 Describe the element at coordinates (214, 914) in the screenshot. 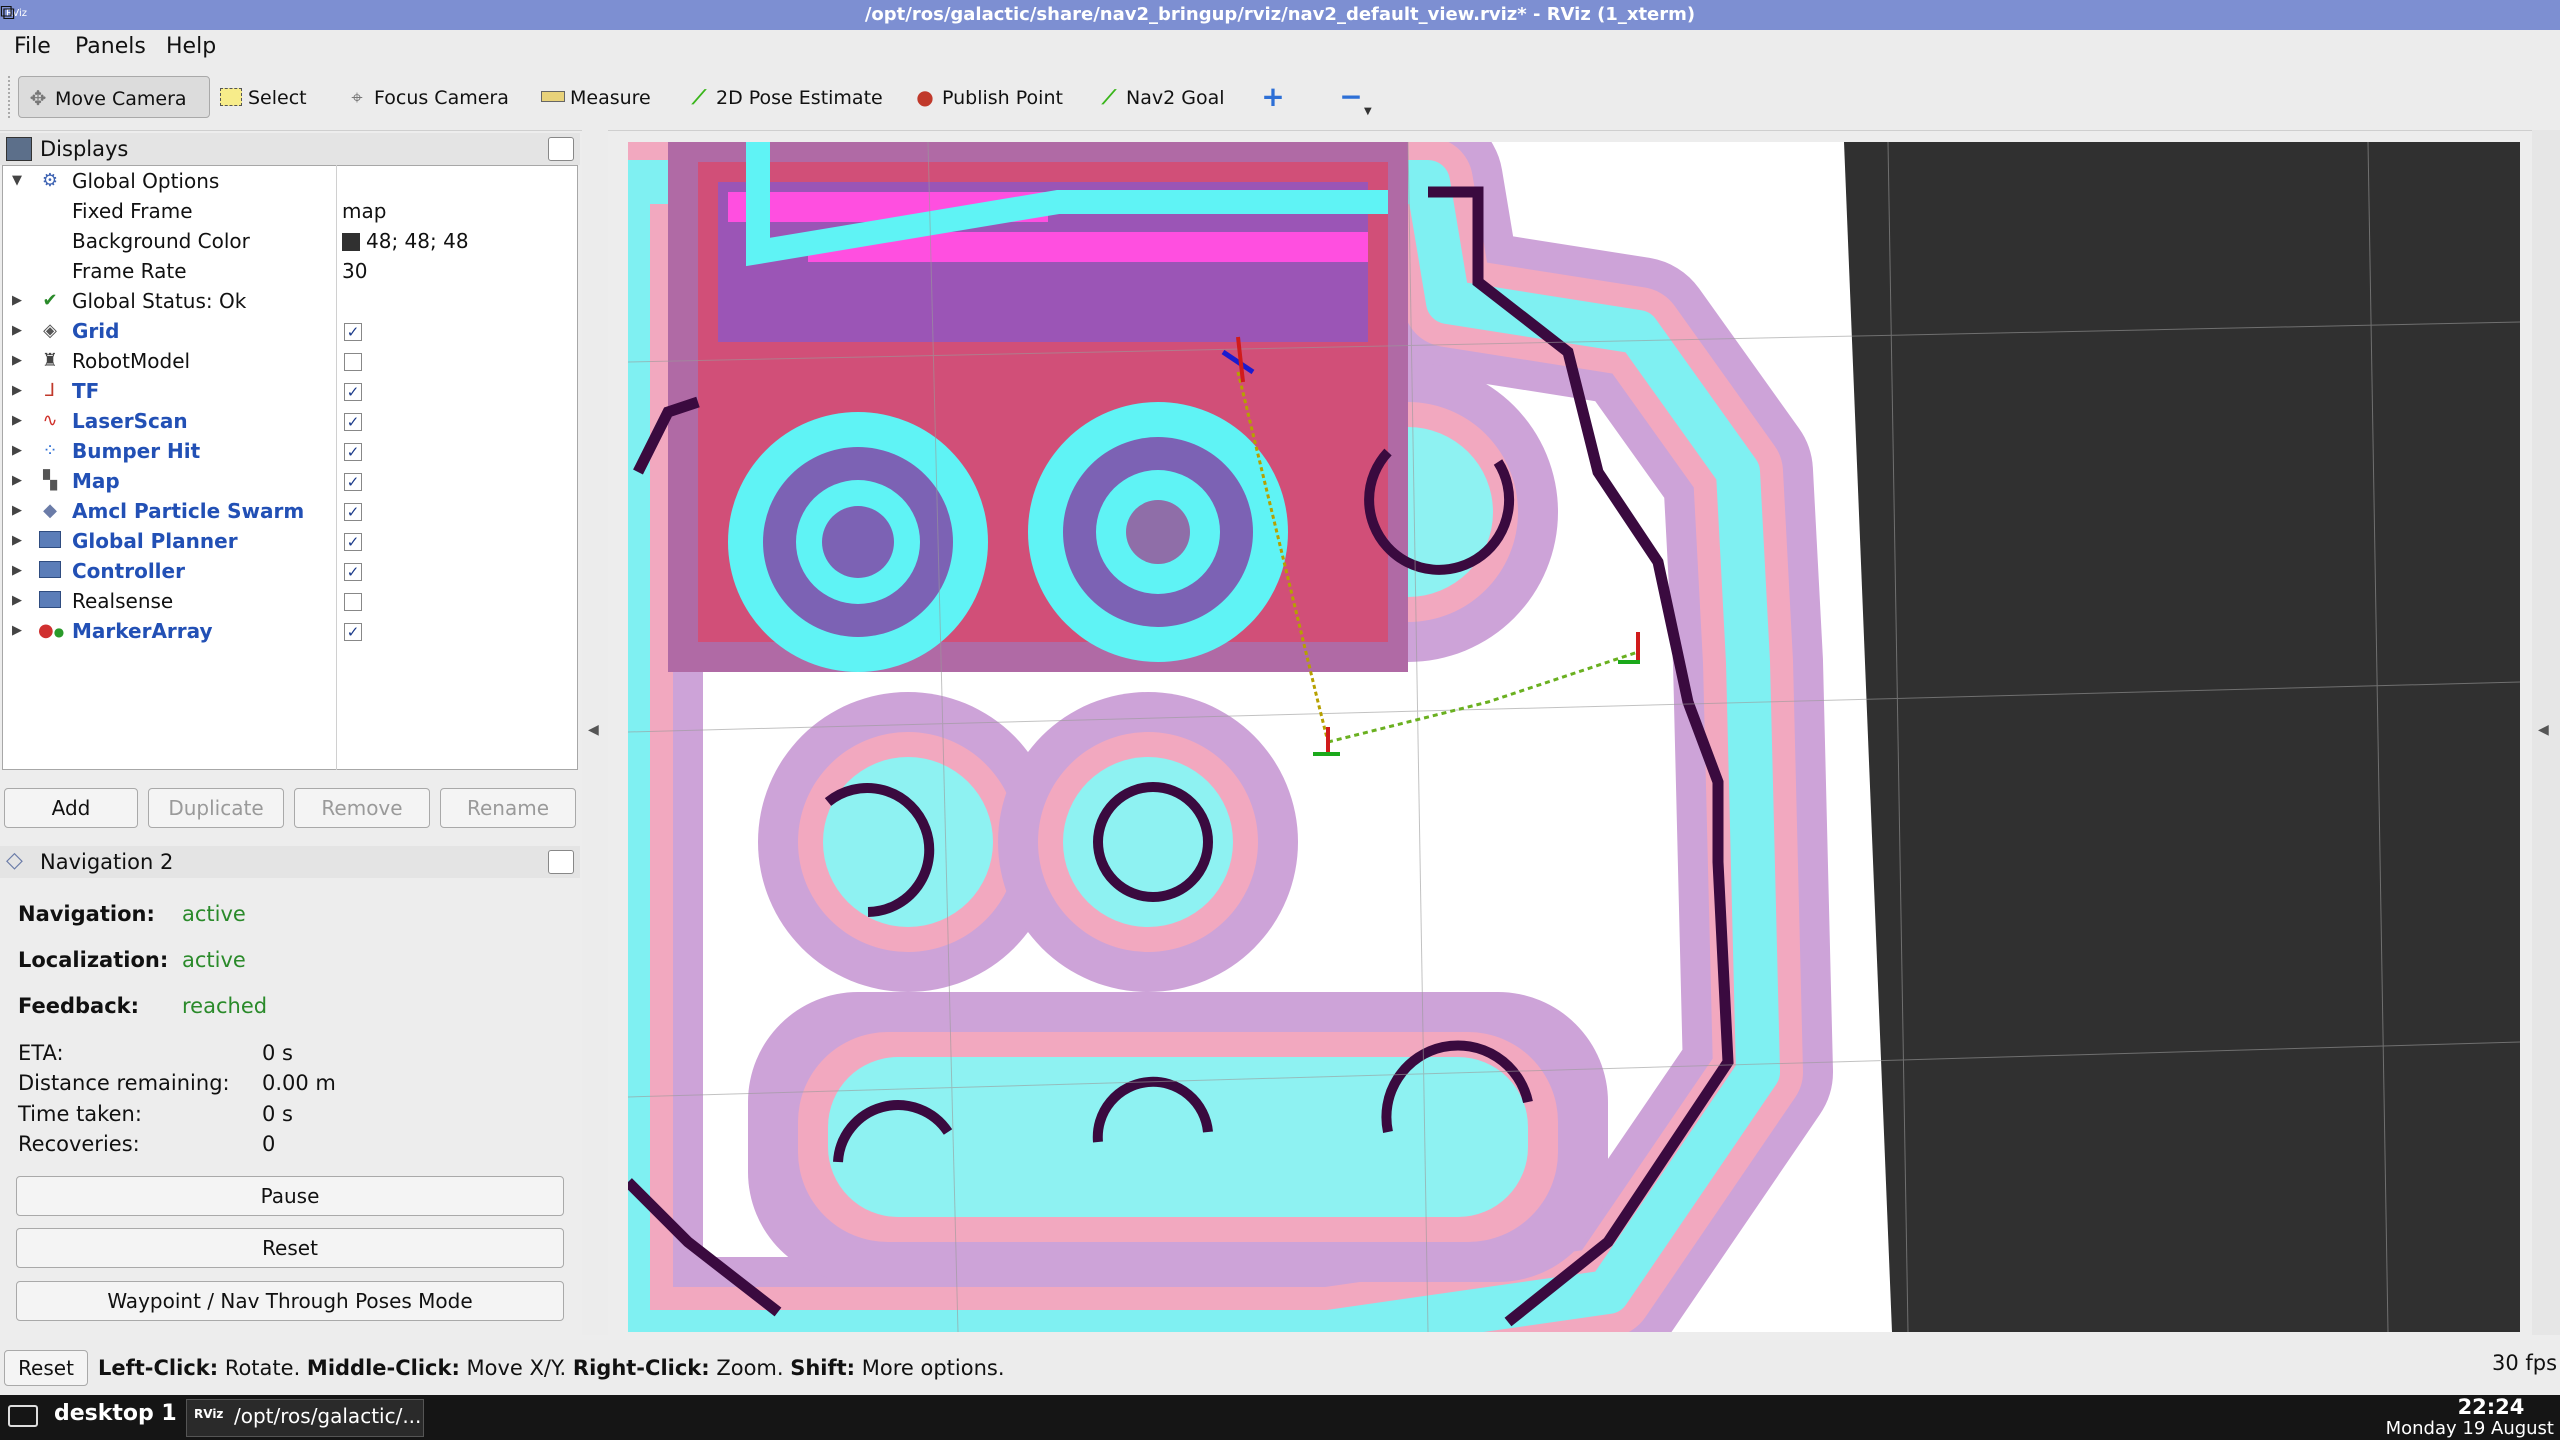

I see `navigation-status: active` at that location.